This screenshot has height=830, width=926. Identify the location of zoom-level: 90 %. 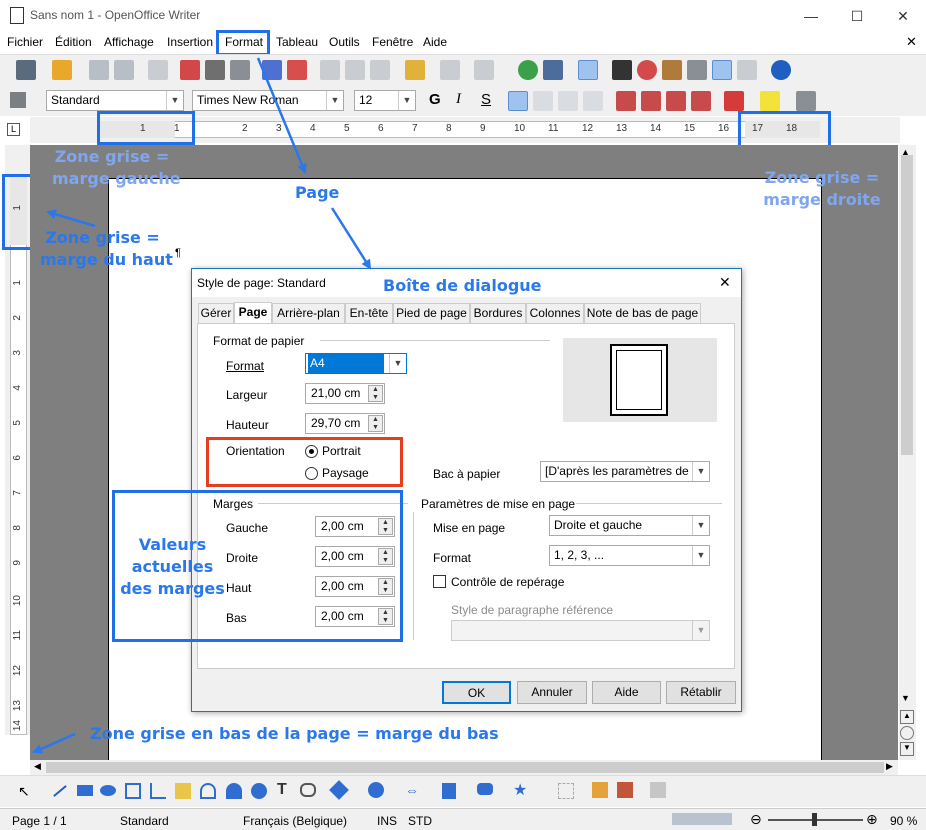
(903, 821).